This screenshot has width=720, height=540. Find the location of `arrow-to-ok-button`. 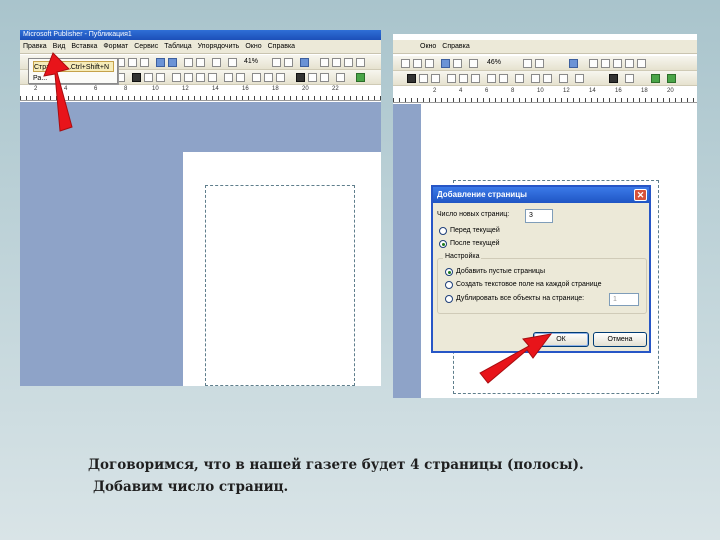

arrow-to-ok-button is located at coordinates (516, 358).